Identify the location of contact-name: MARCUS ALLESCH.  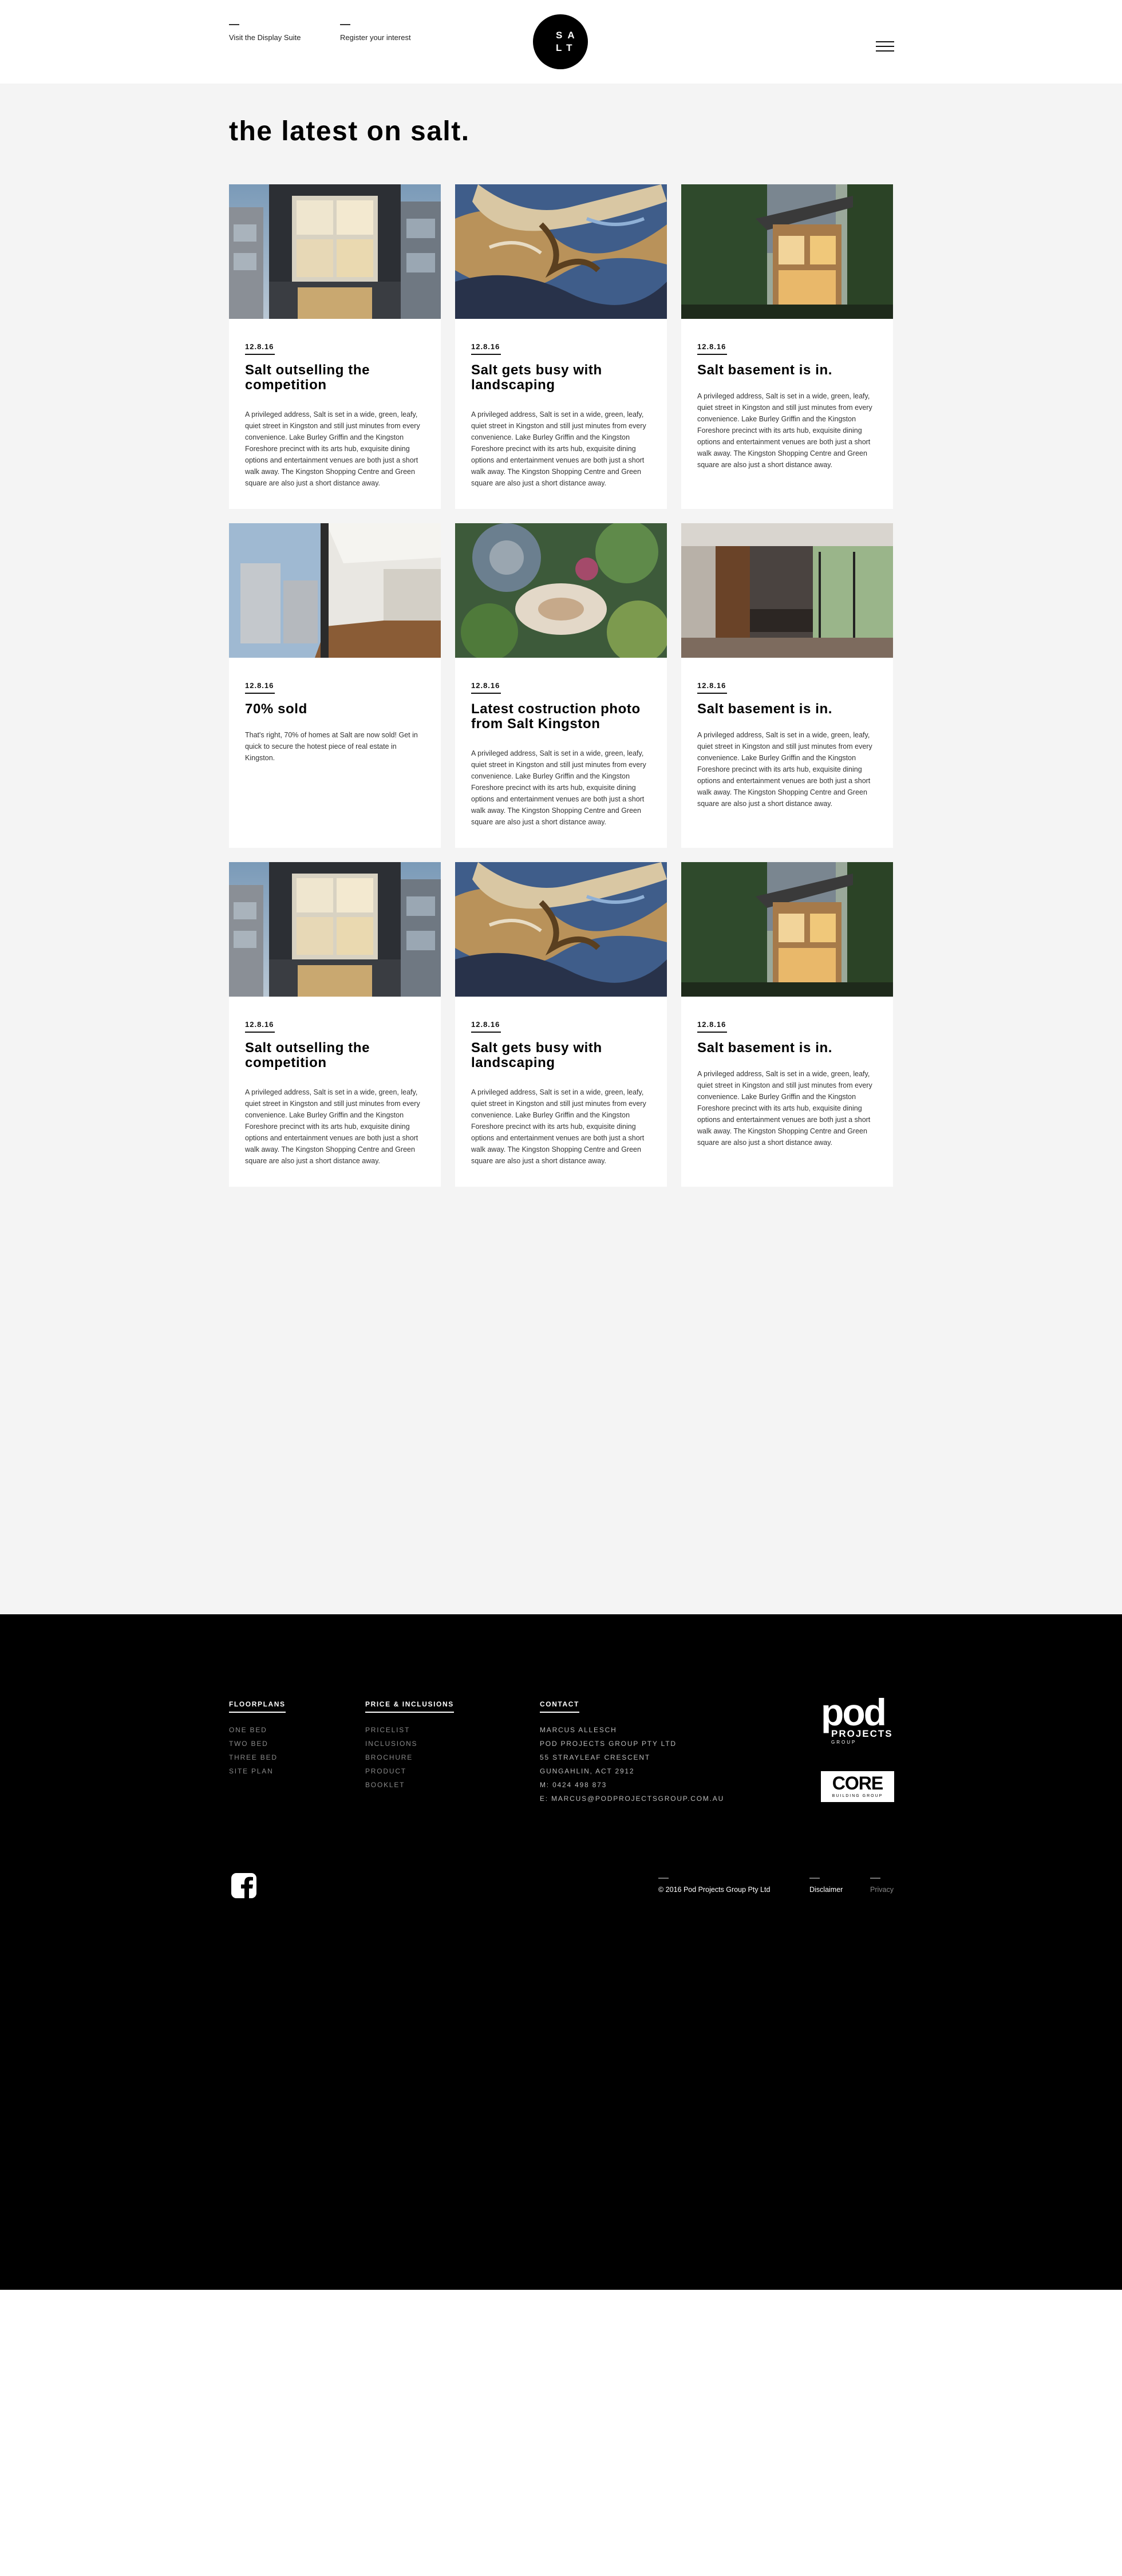
(578, 1730).